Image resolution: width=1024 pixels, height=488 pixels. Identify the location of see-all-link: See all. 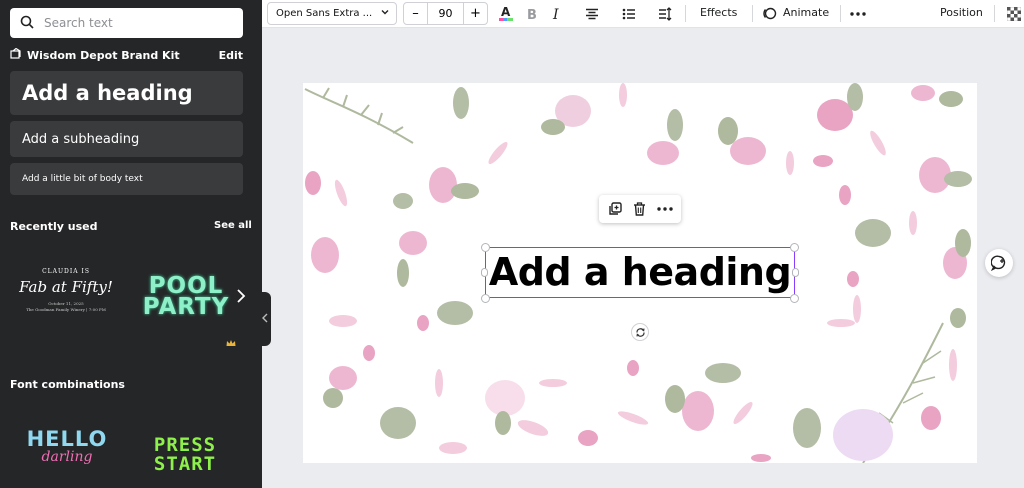
(233, 225).